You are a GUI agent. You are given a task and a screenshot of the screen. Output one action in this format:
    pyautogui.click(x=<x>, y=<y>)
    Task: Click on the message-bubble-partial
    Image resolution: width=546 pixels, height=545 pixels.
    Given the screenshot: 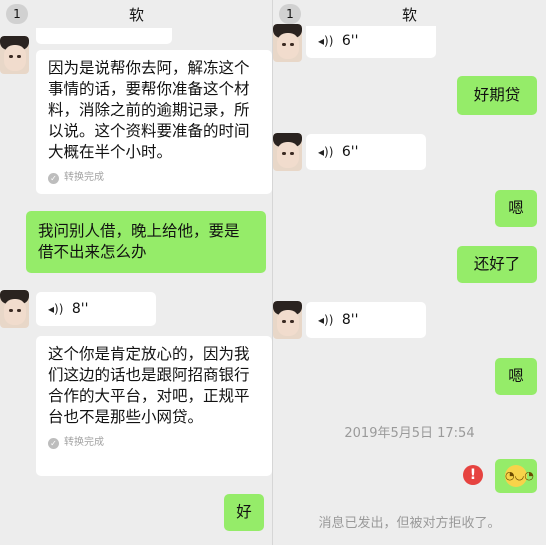 What is the action you would take?
    pyautogui.click(x=104, y=36)
    